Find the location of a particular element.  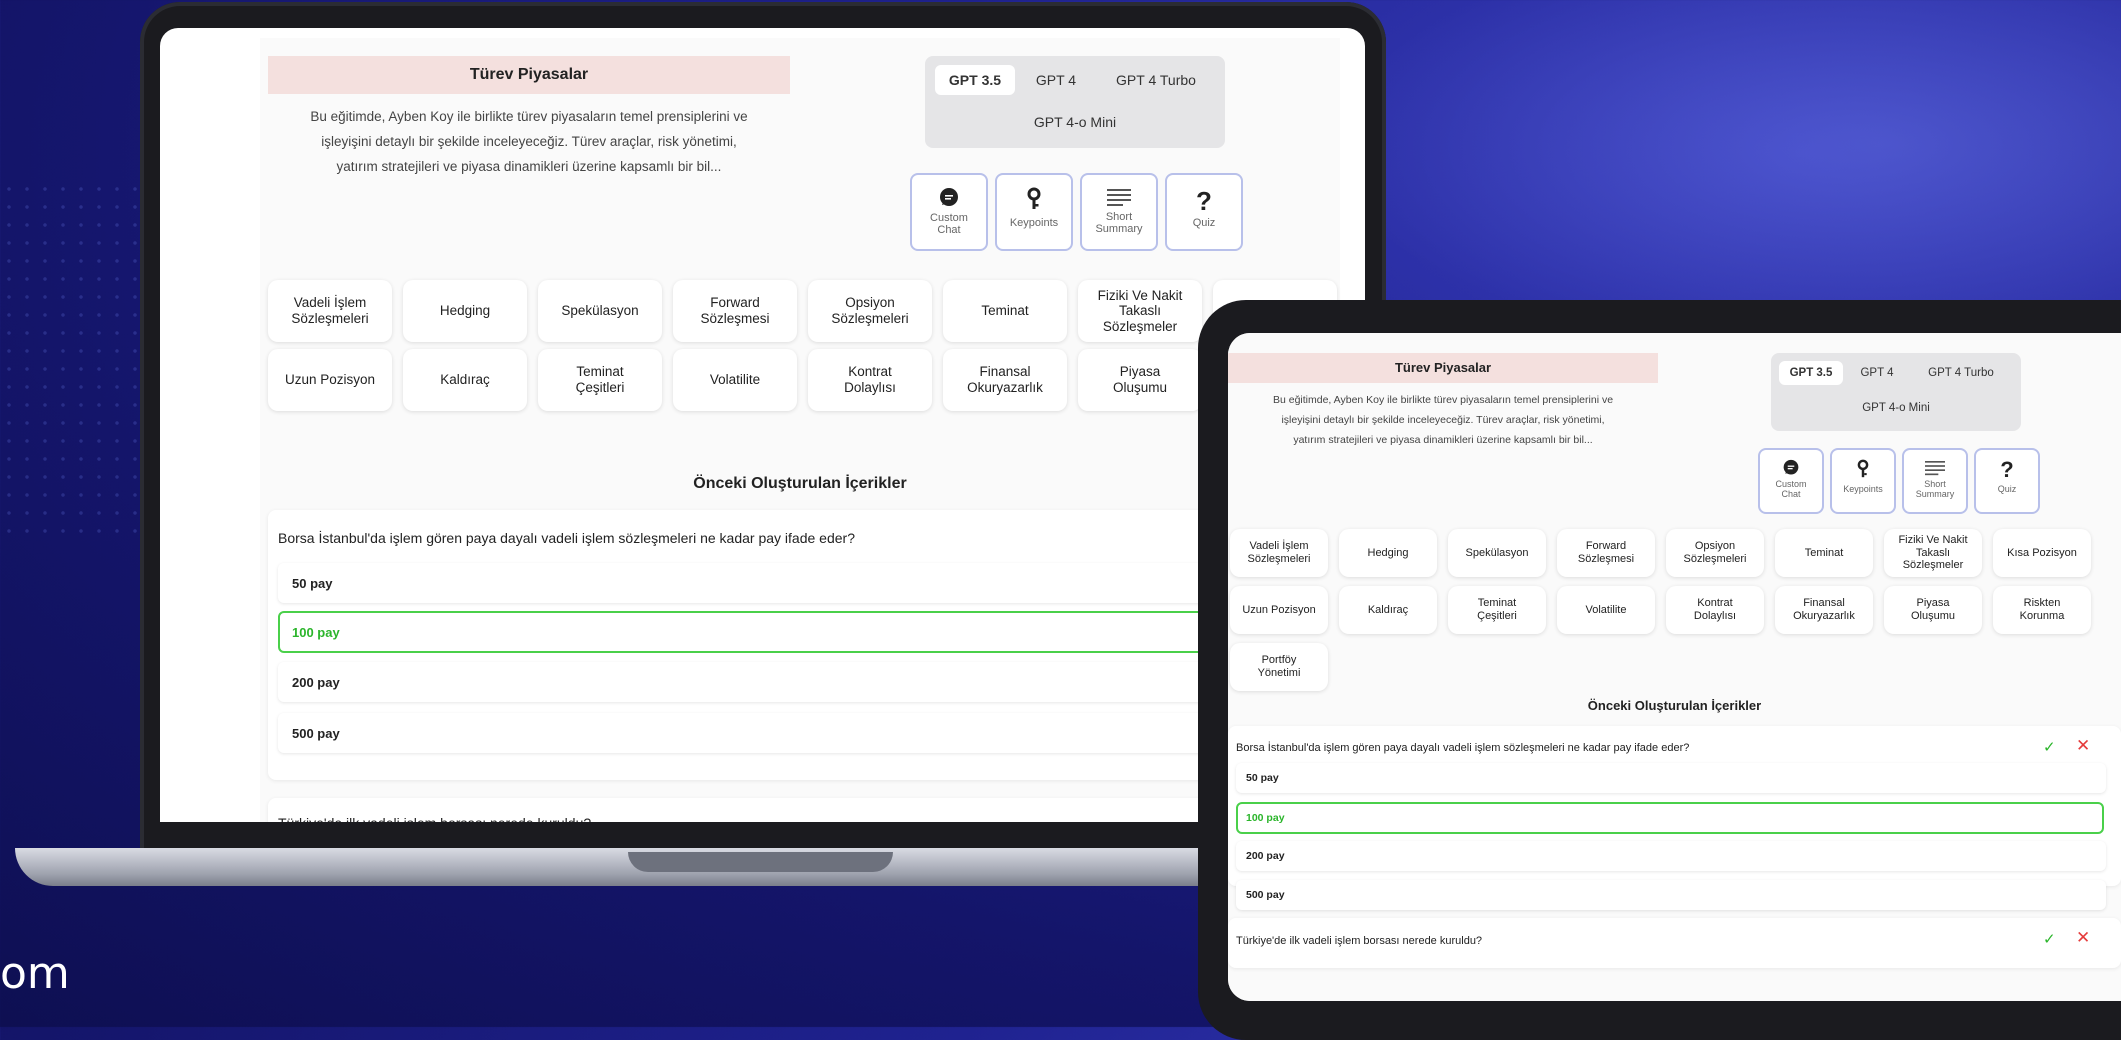

topic-chip-label: Vadeli İşlem Sözleşmeleri is located at coordinates (1279, 552).